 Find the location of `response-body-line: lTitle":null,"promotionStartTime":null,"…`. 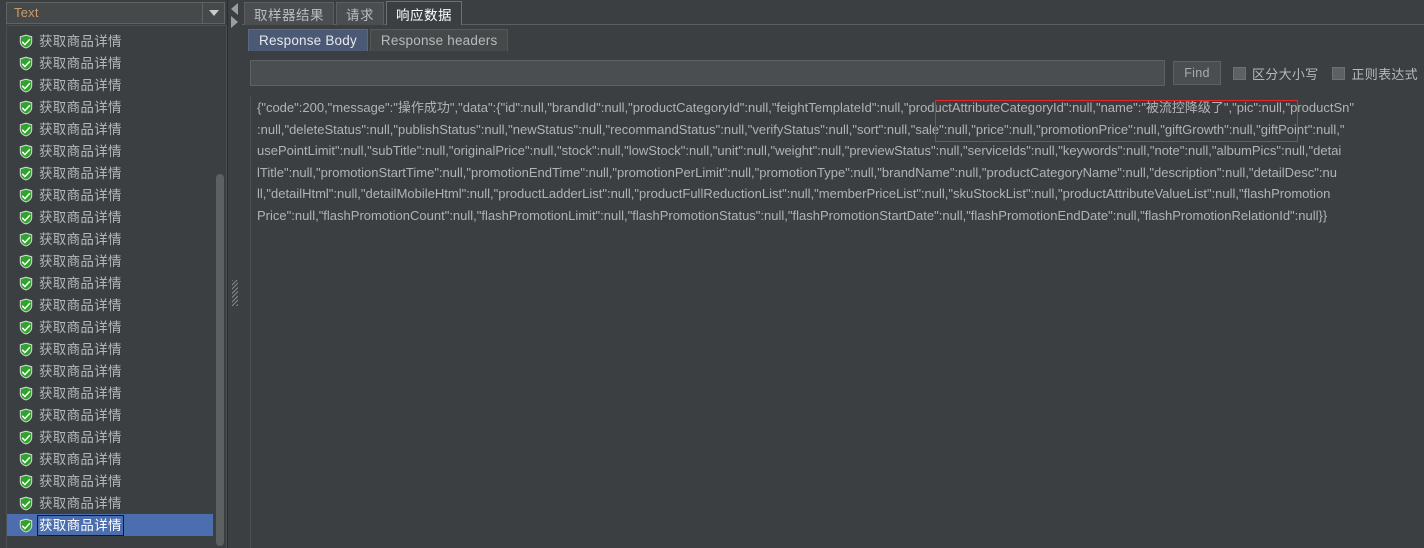

response-body-line: lTitle":null,"promotionStartTime":null,"… is located at coordinates (797, 172).